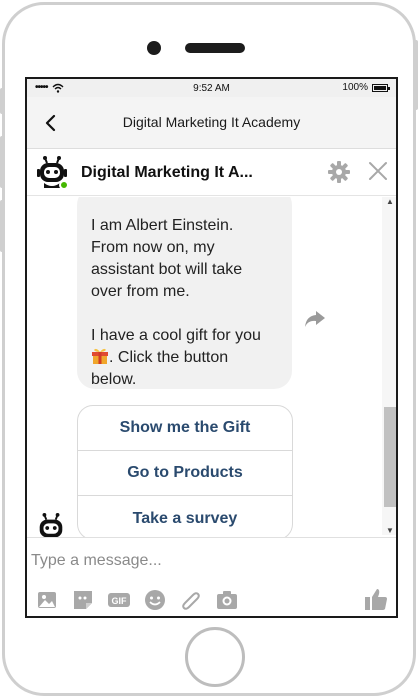 Image resolution: width=420 pixels, height=700 pixels. What do you see at coordinates (137, 600) in the screenshot?
I see `composer-tools: GIF` at bounding box center [137, 600].